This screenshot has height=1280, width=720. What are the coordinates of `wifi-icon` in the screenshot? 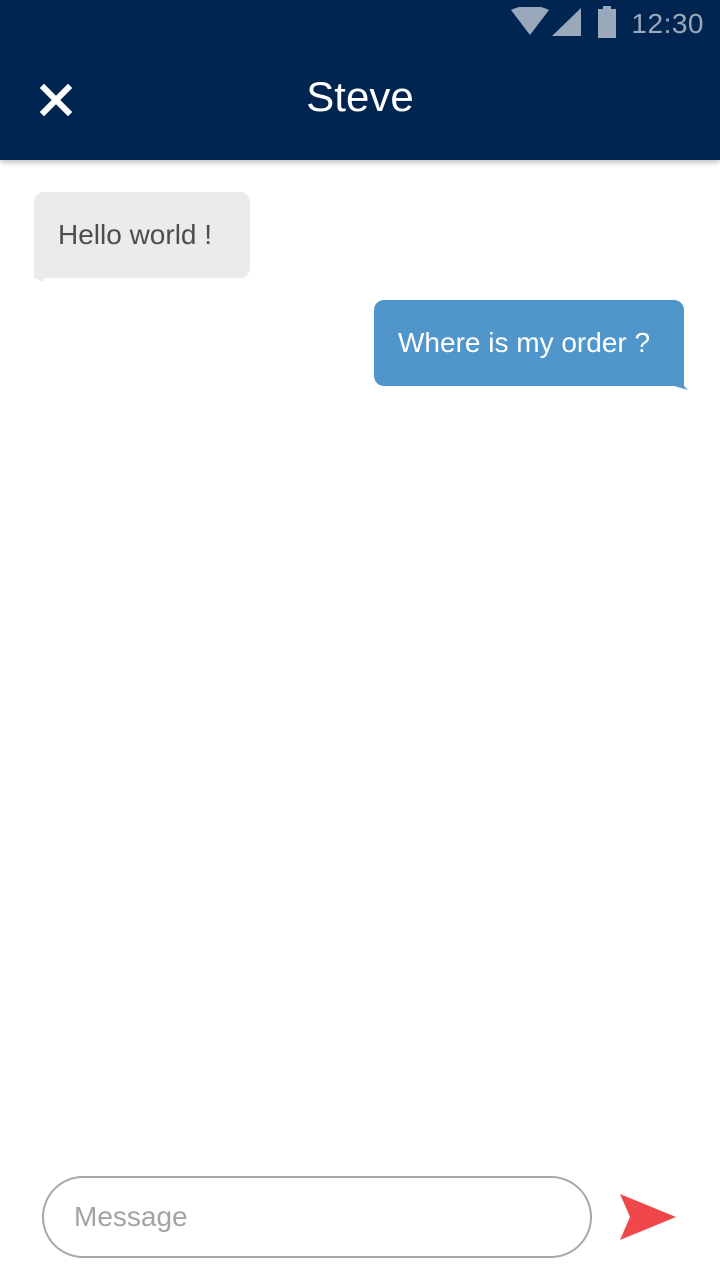 It's located at (530, 23).